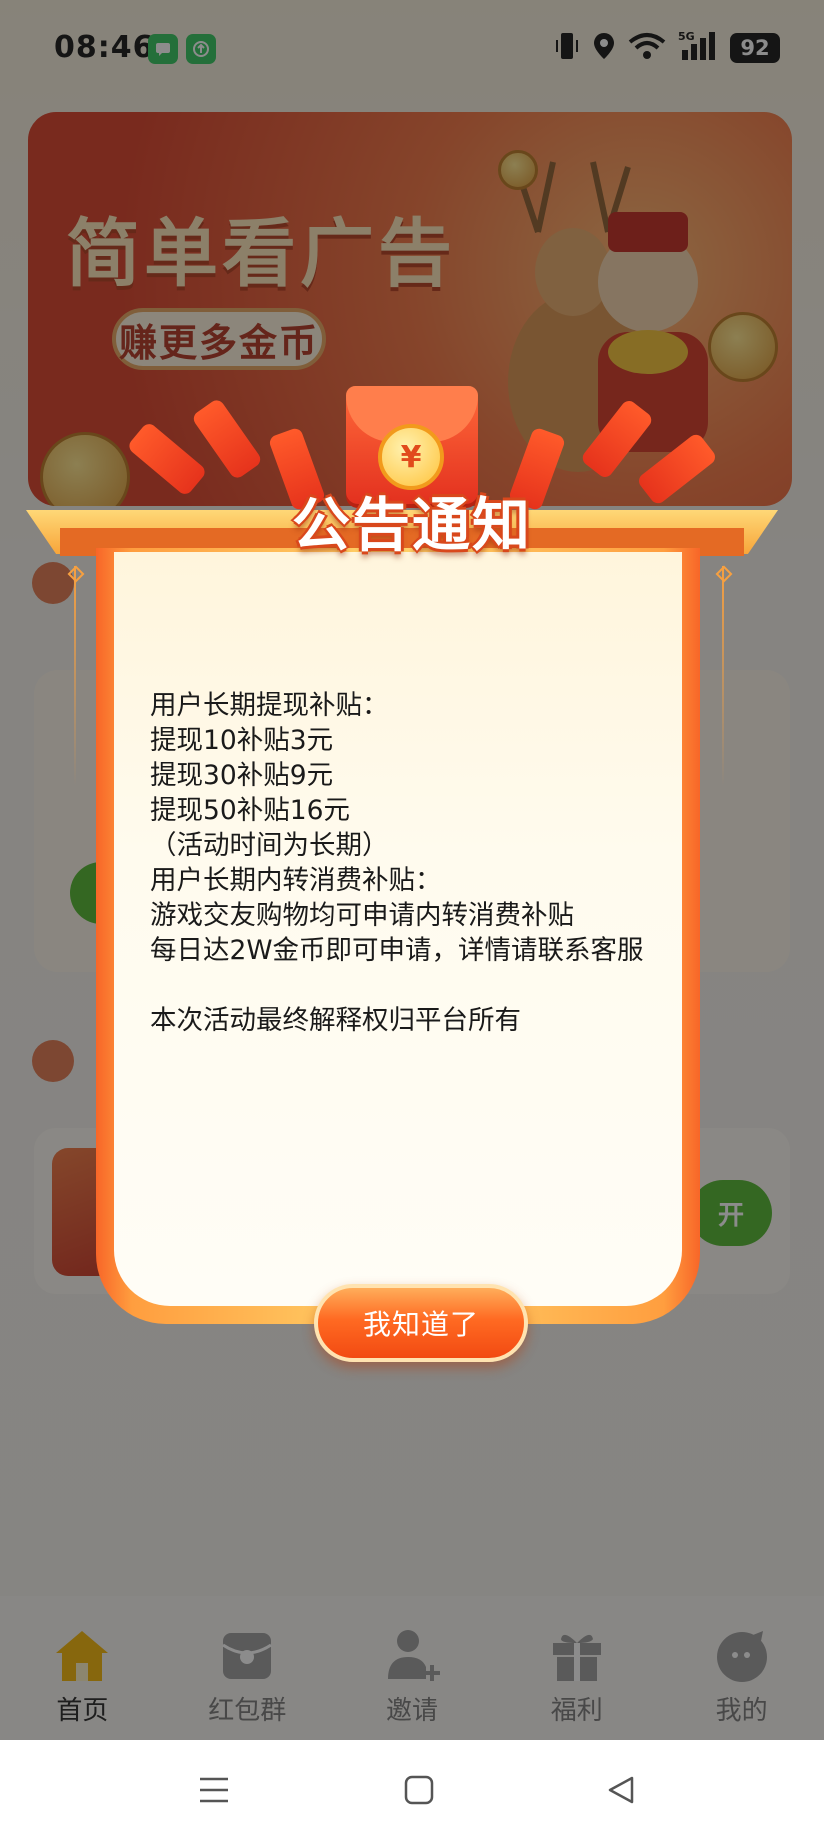 The height and width of the screenshot is (1840, 824). I want to click on system-nav-bar, so click(412, 1790).